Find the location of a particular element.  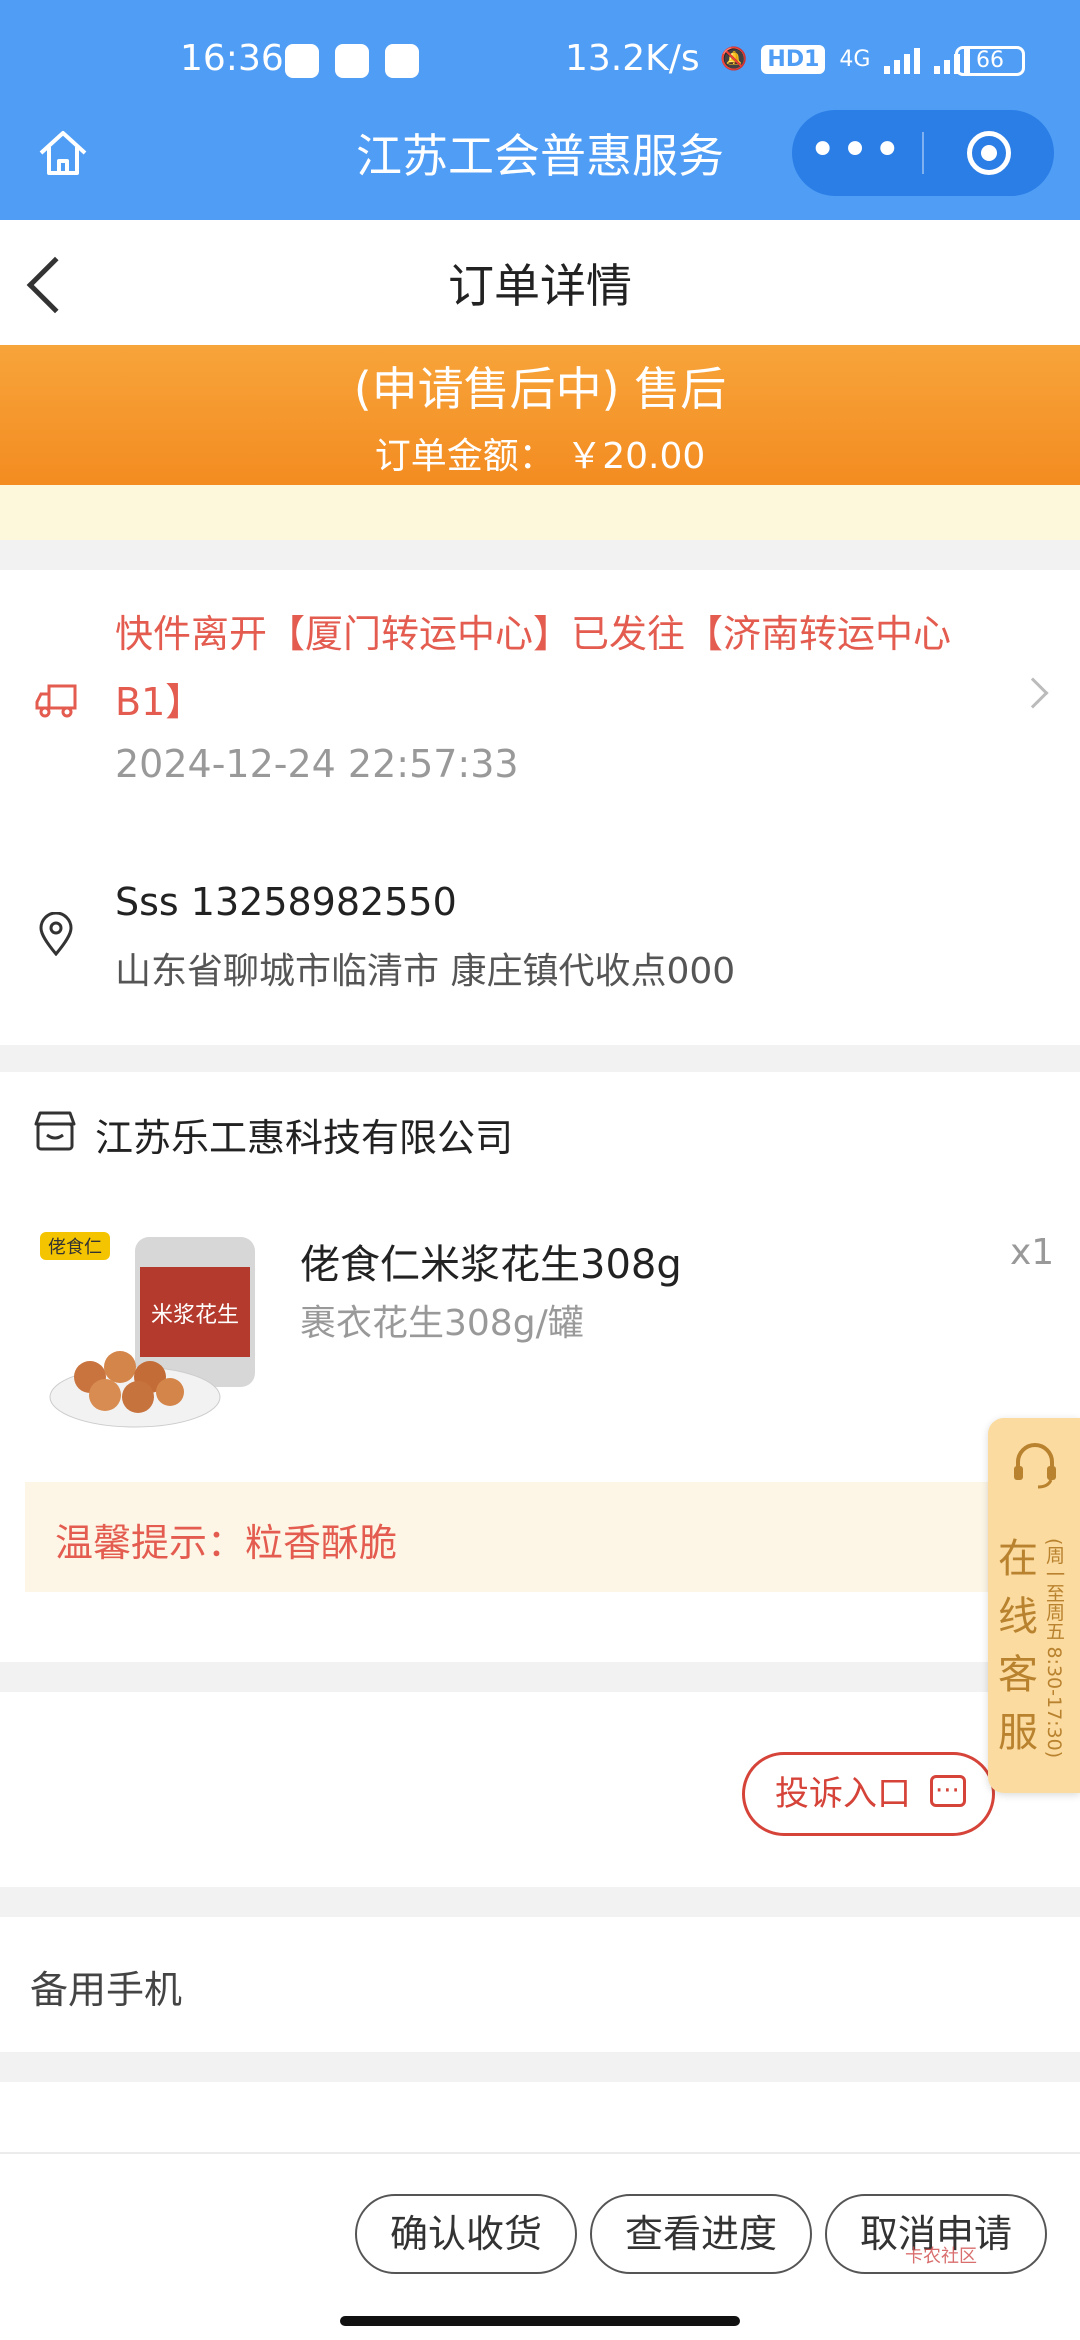

mini-program-capsule: ••• is located at coordinates (923, 153).